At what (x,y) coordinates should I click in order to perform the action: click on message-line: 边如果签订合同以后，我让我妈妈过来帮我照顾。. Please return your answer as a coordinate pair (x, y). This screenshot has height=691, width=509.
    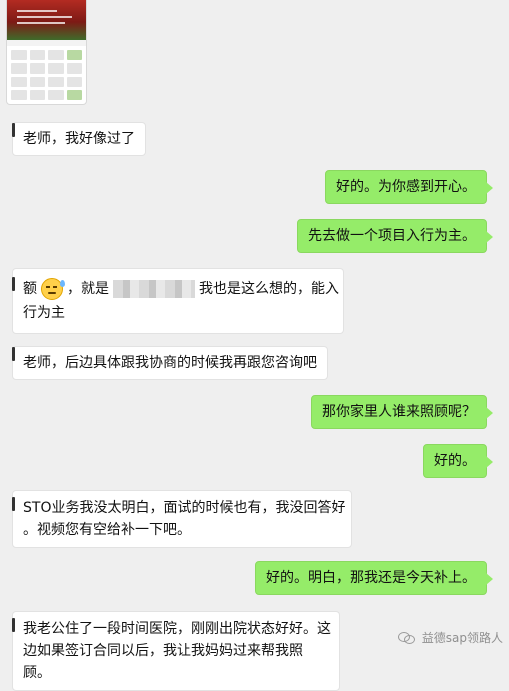
    Looking at the image, I should click on (163, 662).